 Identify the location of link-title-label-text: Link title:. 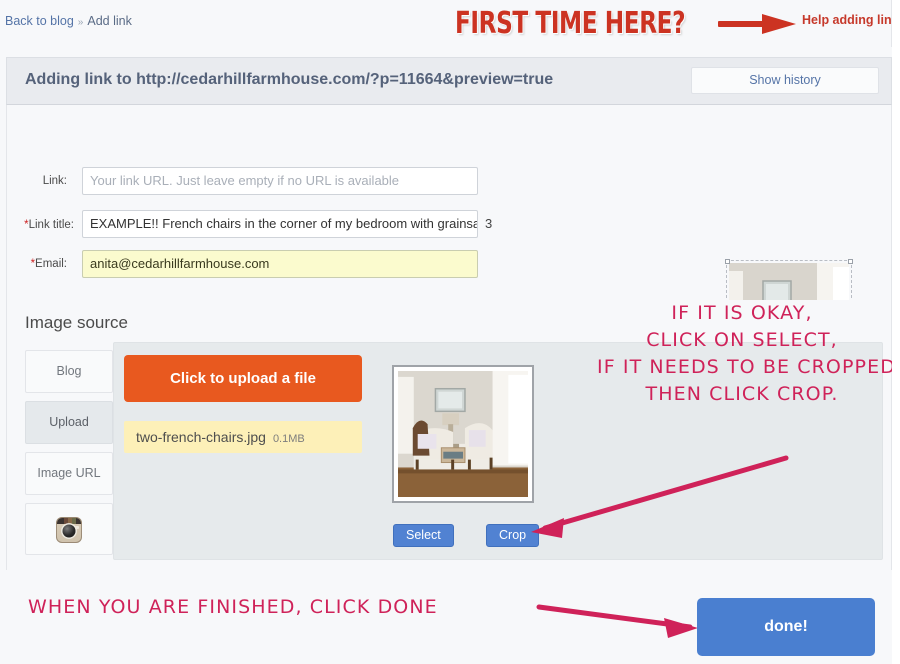
(51, 225).